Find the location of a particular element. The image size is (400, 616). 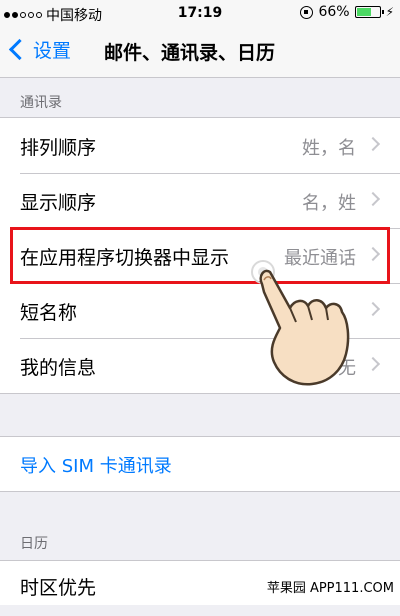

charging-icon: ⚡ is located at coordinates (389, 12).